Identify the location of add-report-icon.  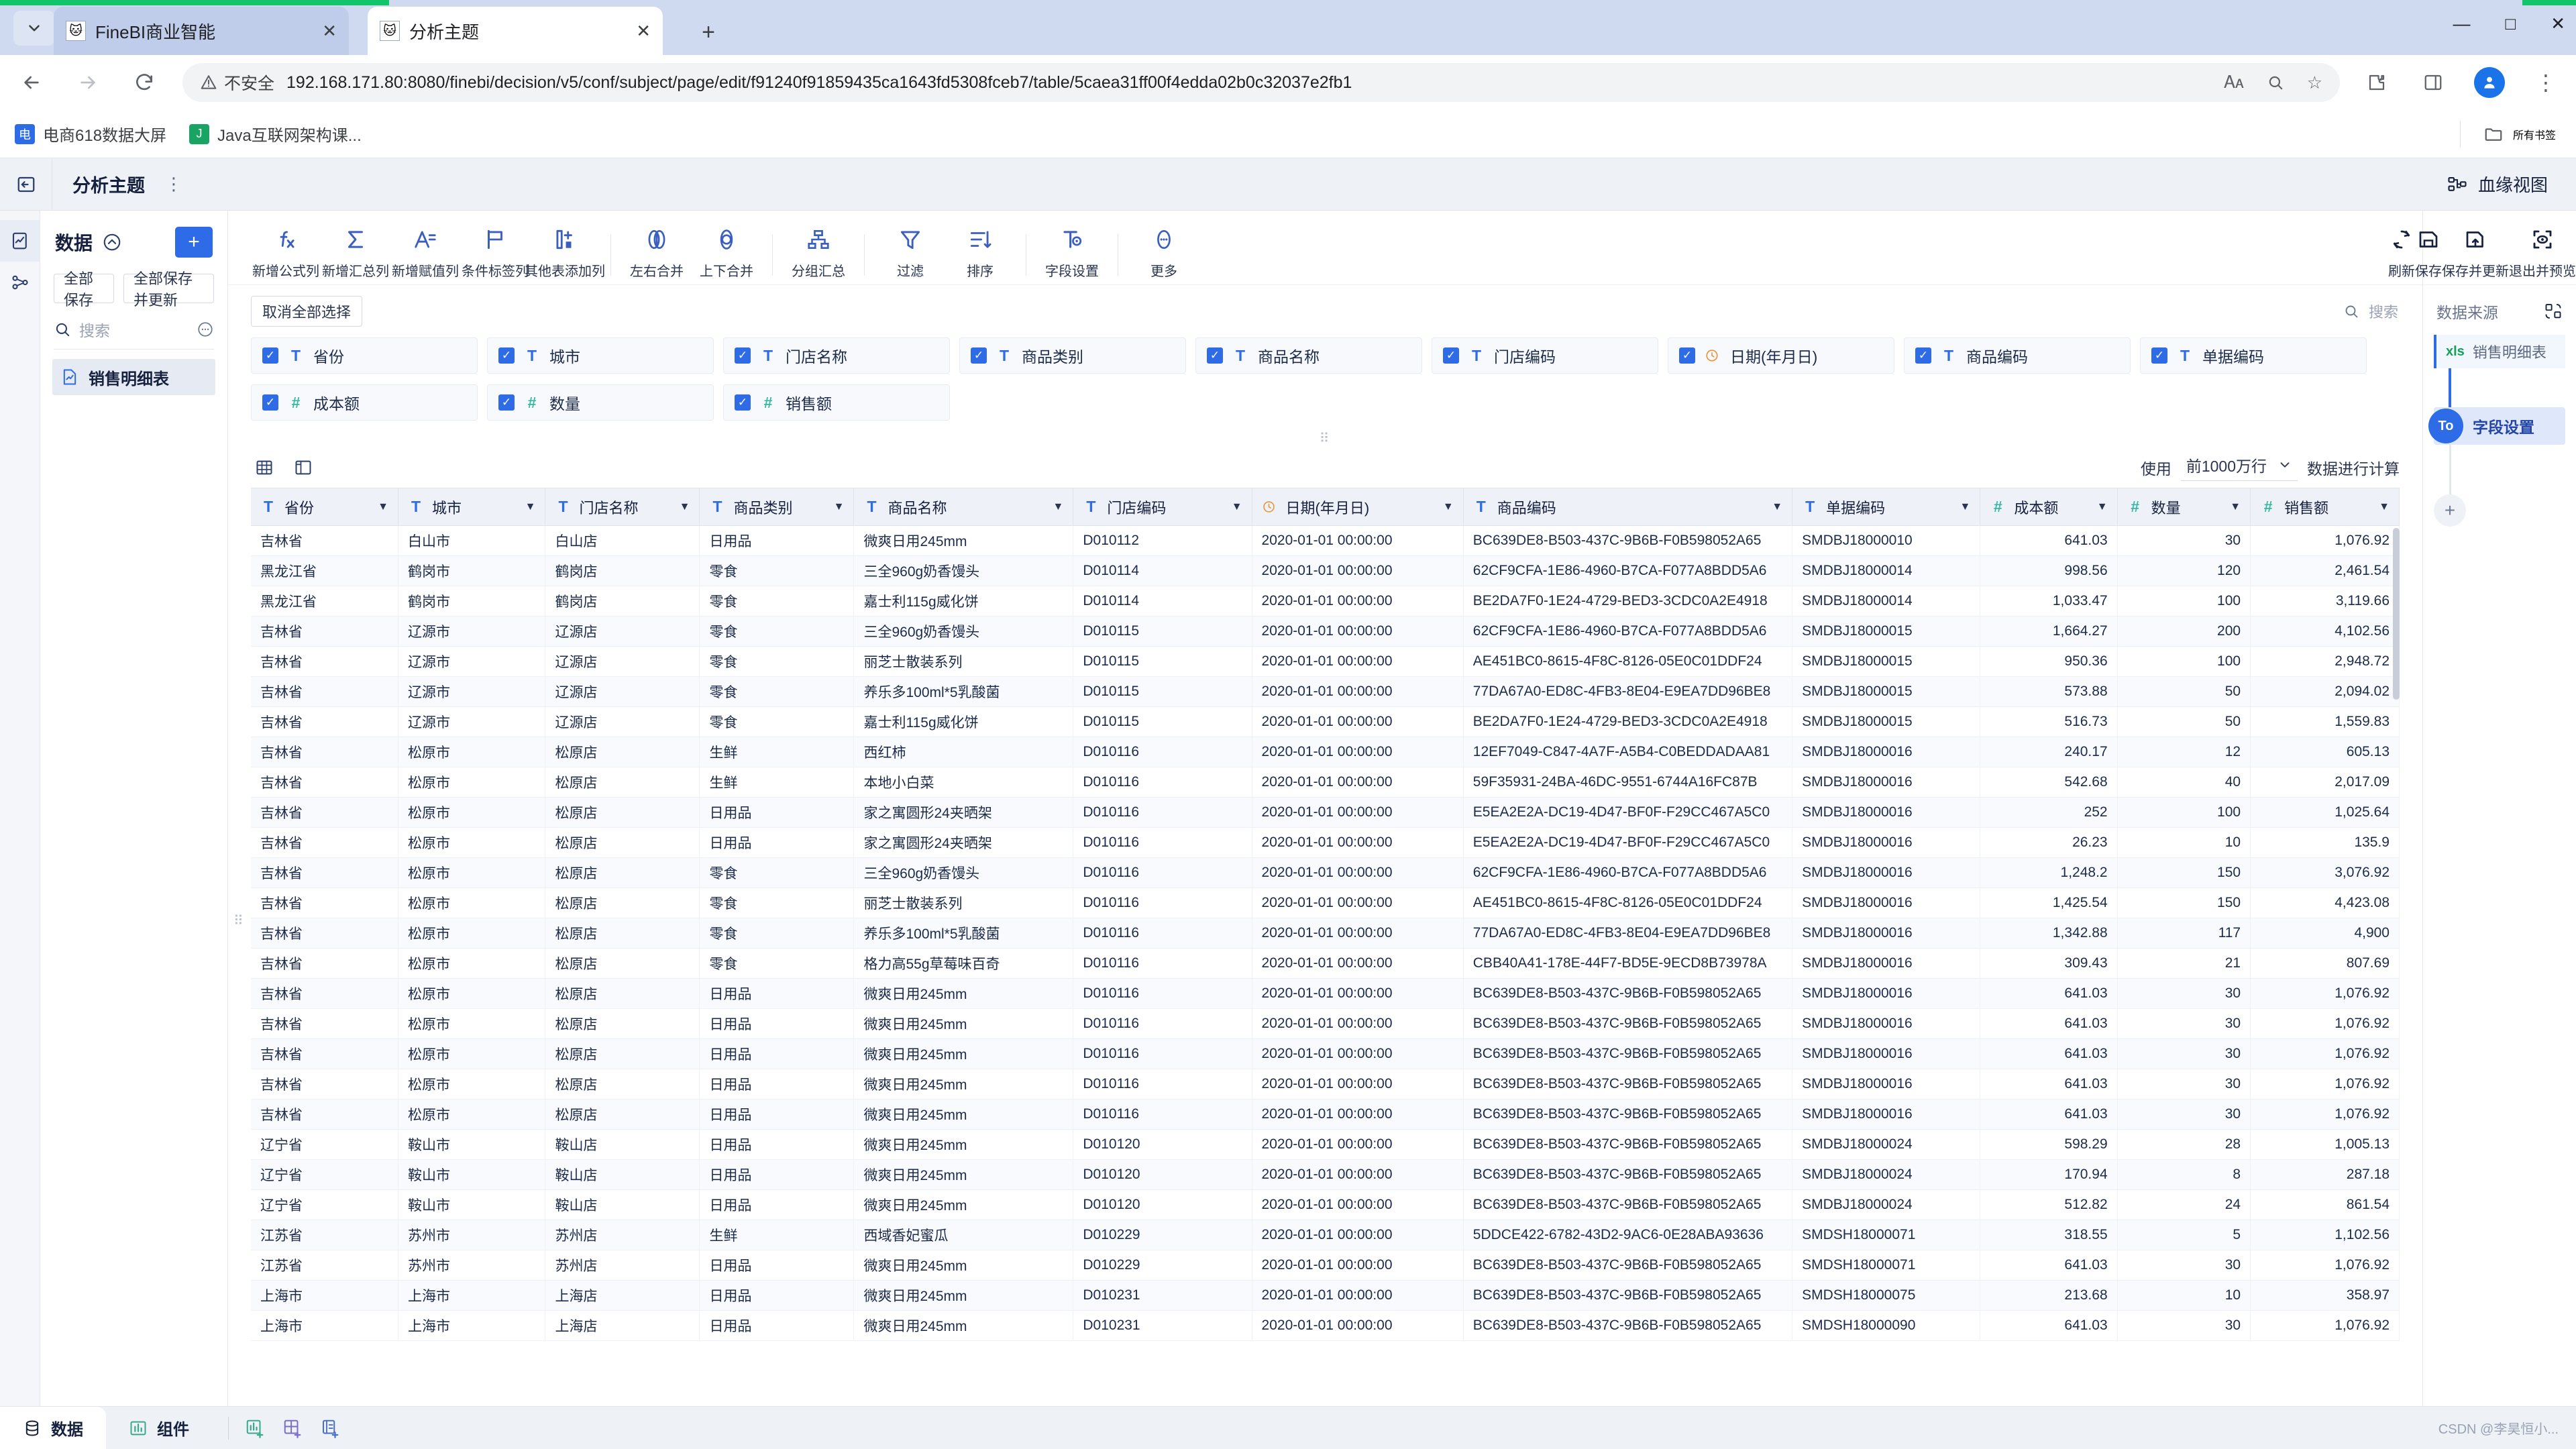
(330, 1428).